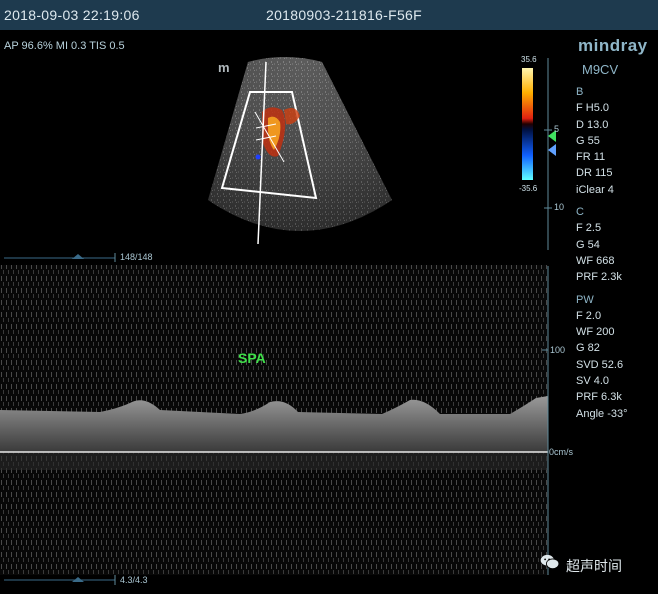  I want to click on watermark: 超声时间, so click(595, 566).